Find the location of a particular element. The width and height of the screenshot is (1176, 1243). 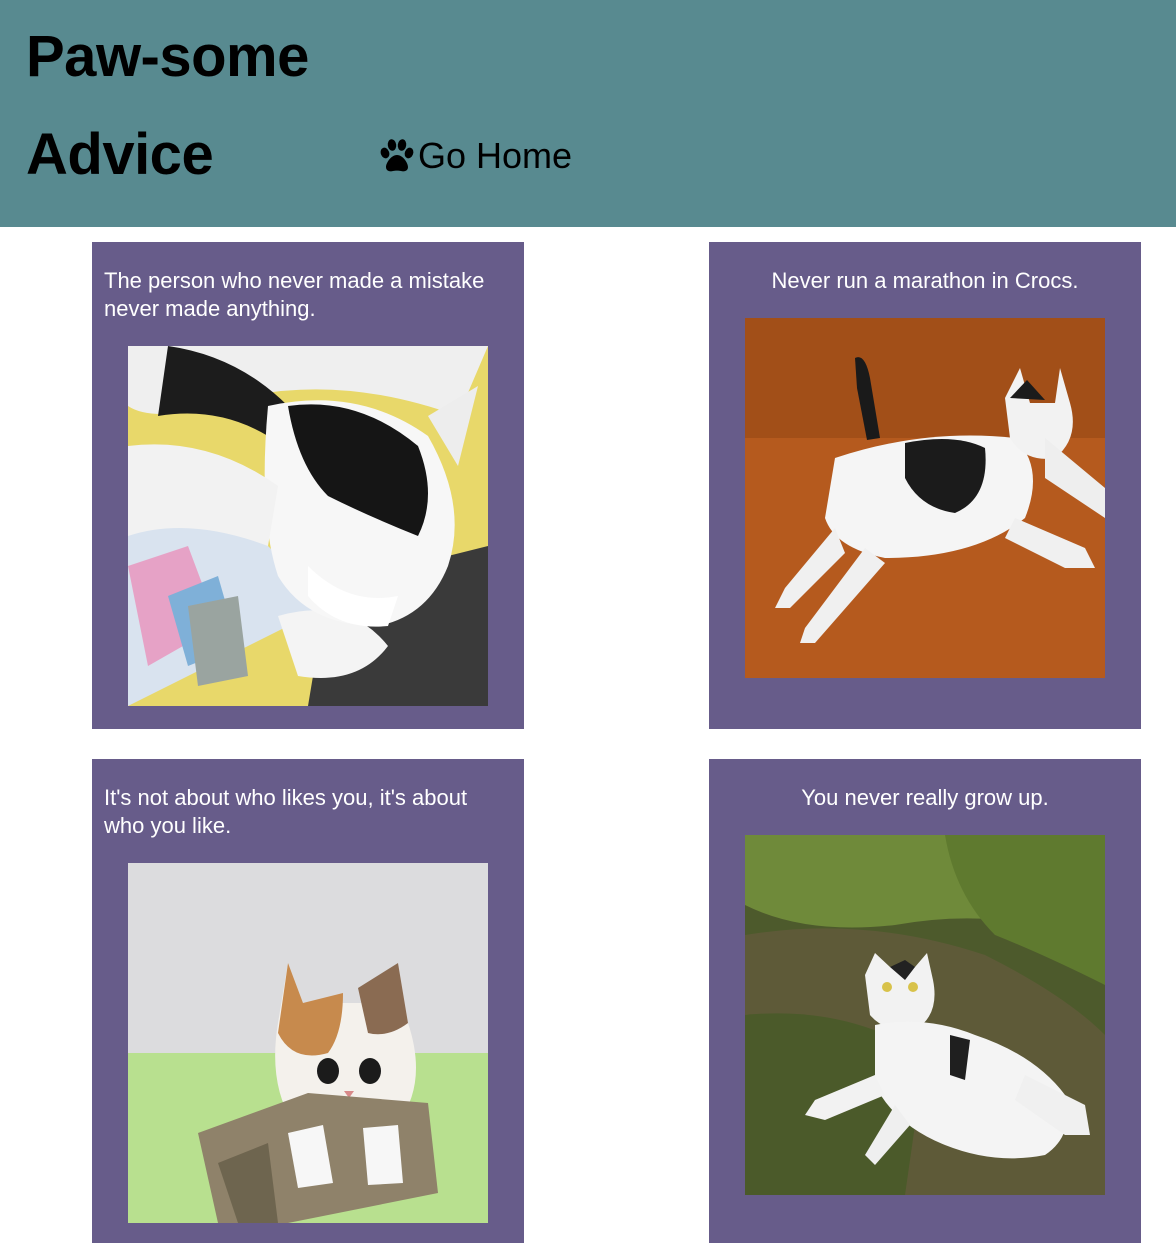

site-title: Paw-some Advice is located at coordinates (167, 105).